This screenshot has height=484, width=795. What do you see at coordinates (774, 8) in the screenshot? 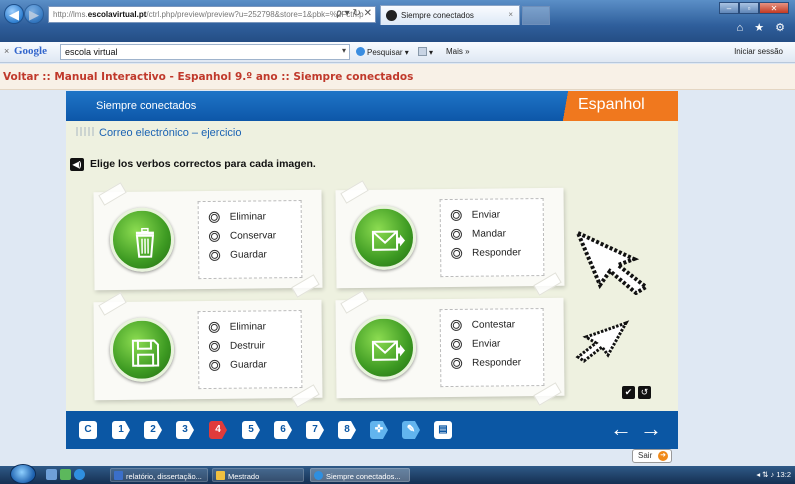
I see `close-window-button: ✕` at bounding box center [774, 8].